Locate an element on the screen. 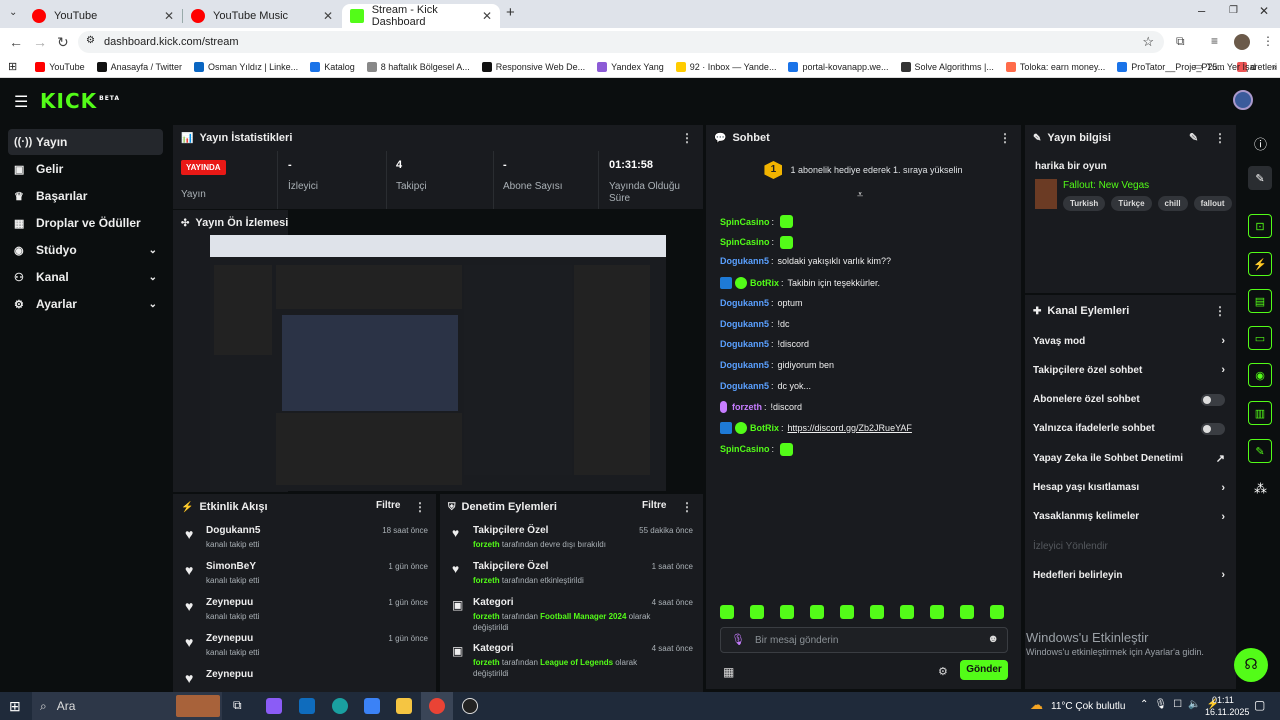 The width and height of the screenshot is (1280, 720). hamburger-menu-icon: ☰ is located at coordinates (21, 102).